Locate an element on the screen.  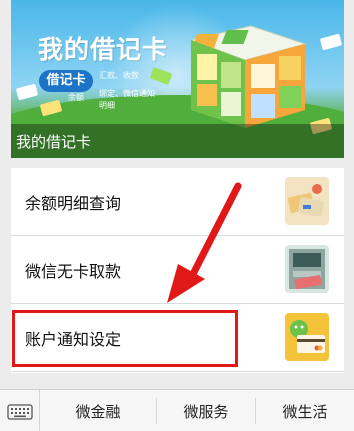
tab-finance: 微金融 is located at coordinates (98, 410).